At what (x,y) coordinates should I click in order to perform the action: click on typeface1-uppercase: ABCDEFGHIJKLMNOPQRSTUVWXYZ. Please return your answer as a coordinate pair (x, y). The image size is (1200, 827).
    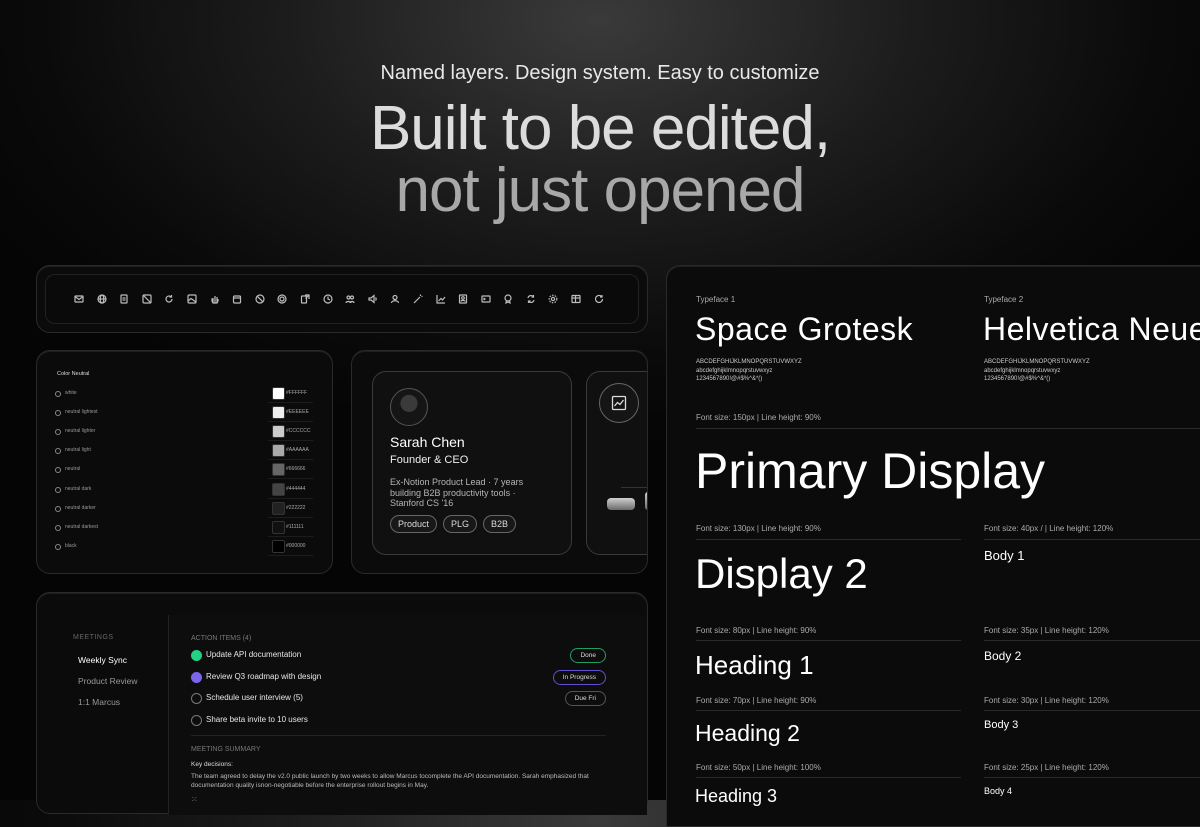
    Looking at the image, I should click on (749, 362).